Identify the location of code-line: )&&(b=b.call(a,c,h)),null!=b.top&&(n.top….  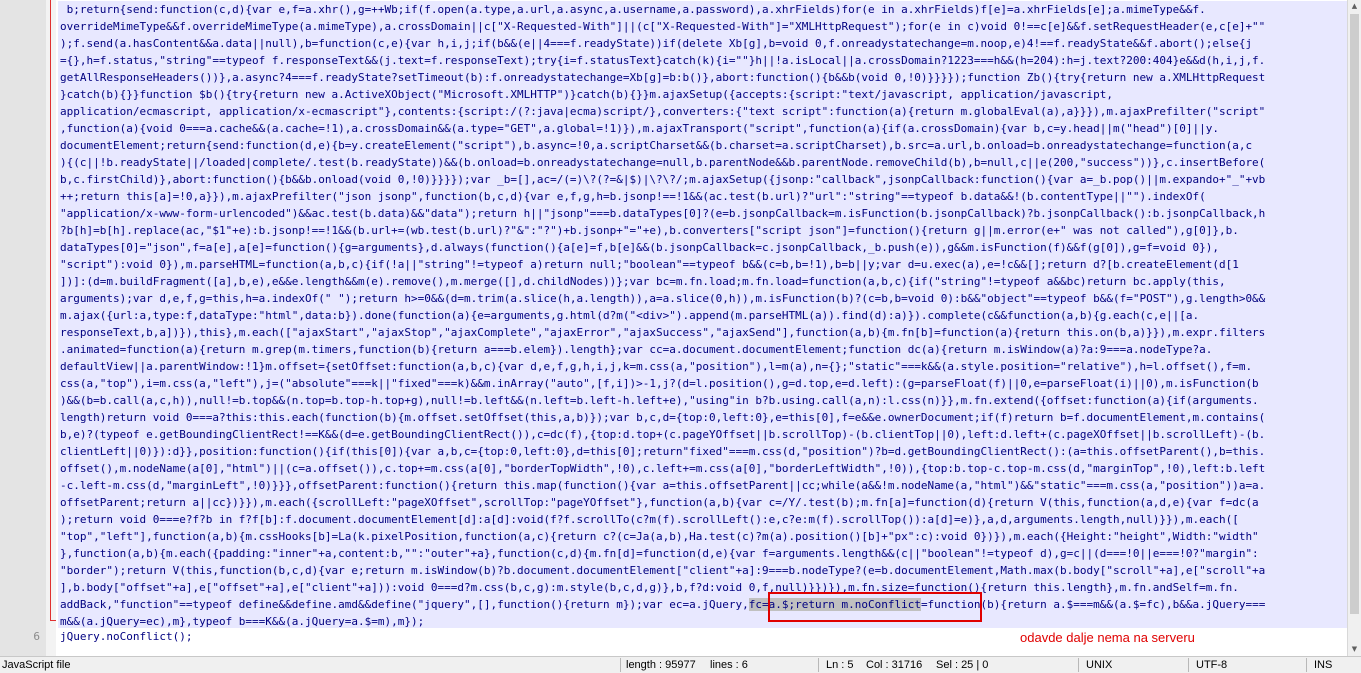
(659, 400).